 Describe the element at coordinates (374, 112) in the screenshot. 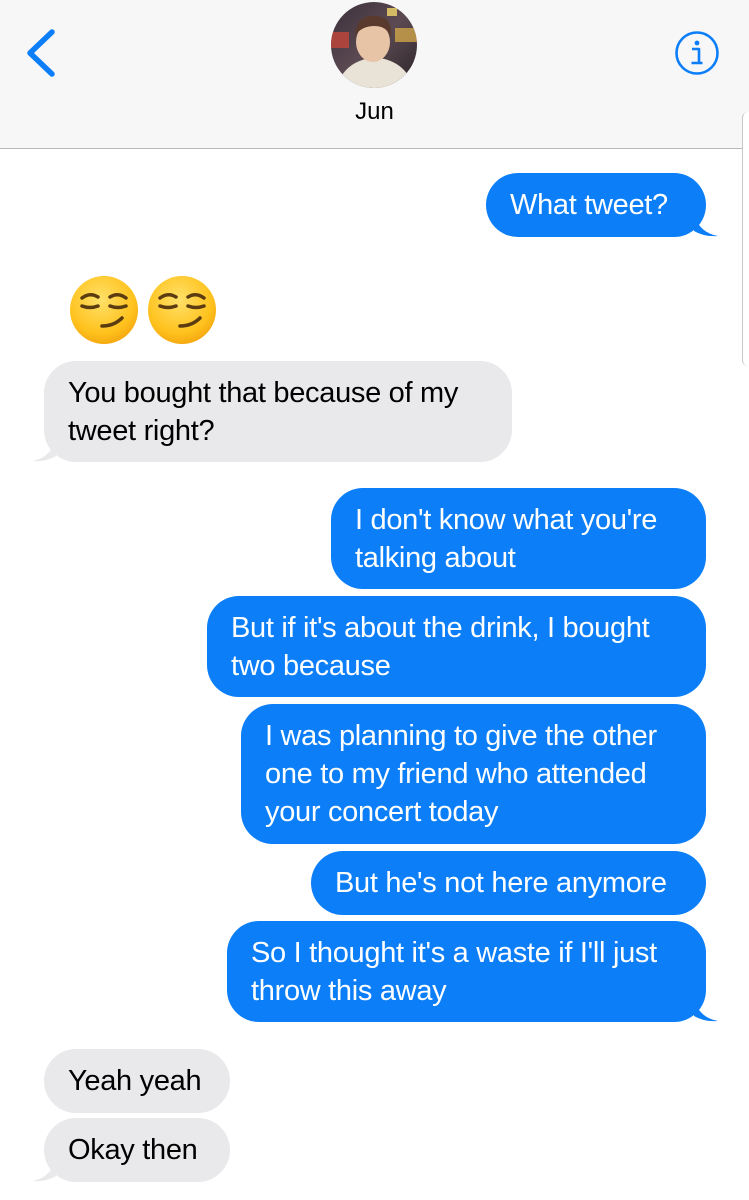

I see `contact-name: Jun` at that location.